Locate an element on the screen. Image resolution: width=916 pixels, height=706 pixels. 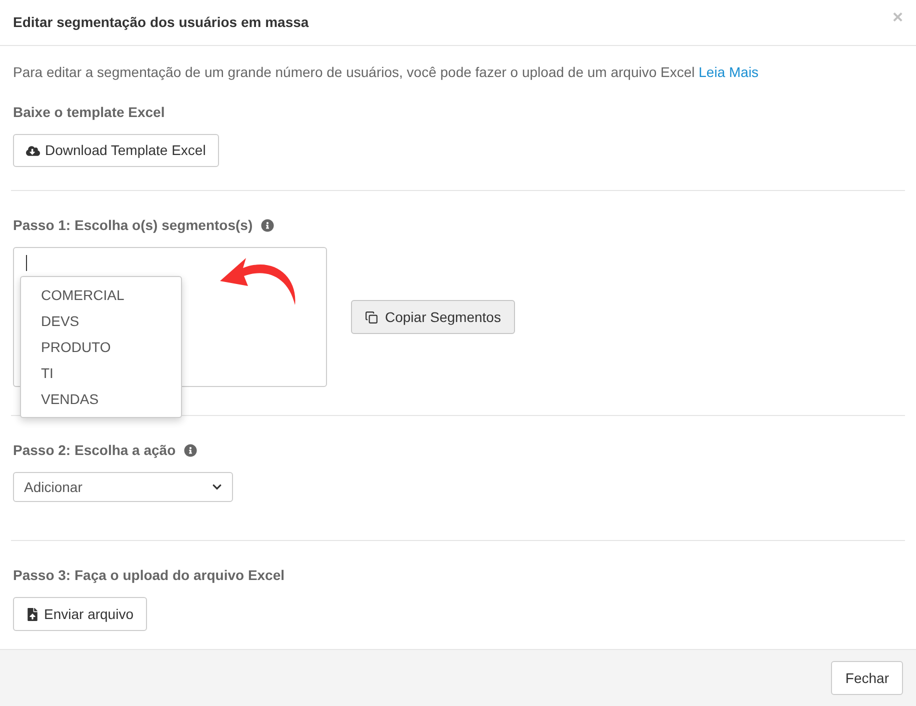
cloud-download-icon is located at coordinates (33, 151).